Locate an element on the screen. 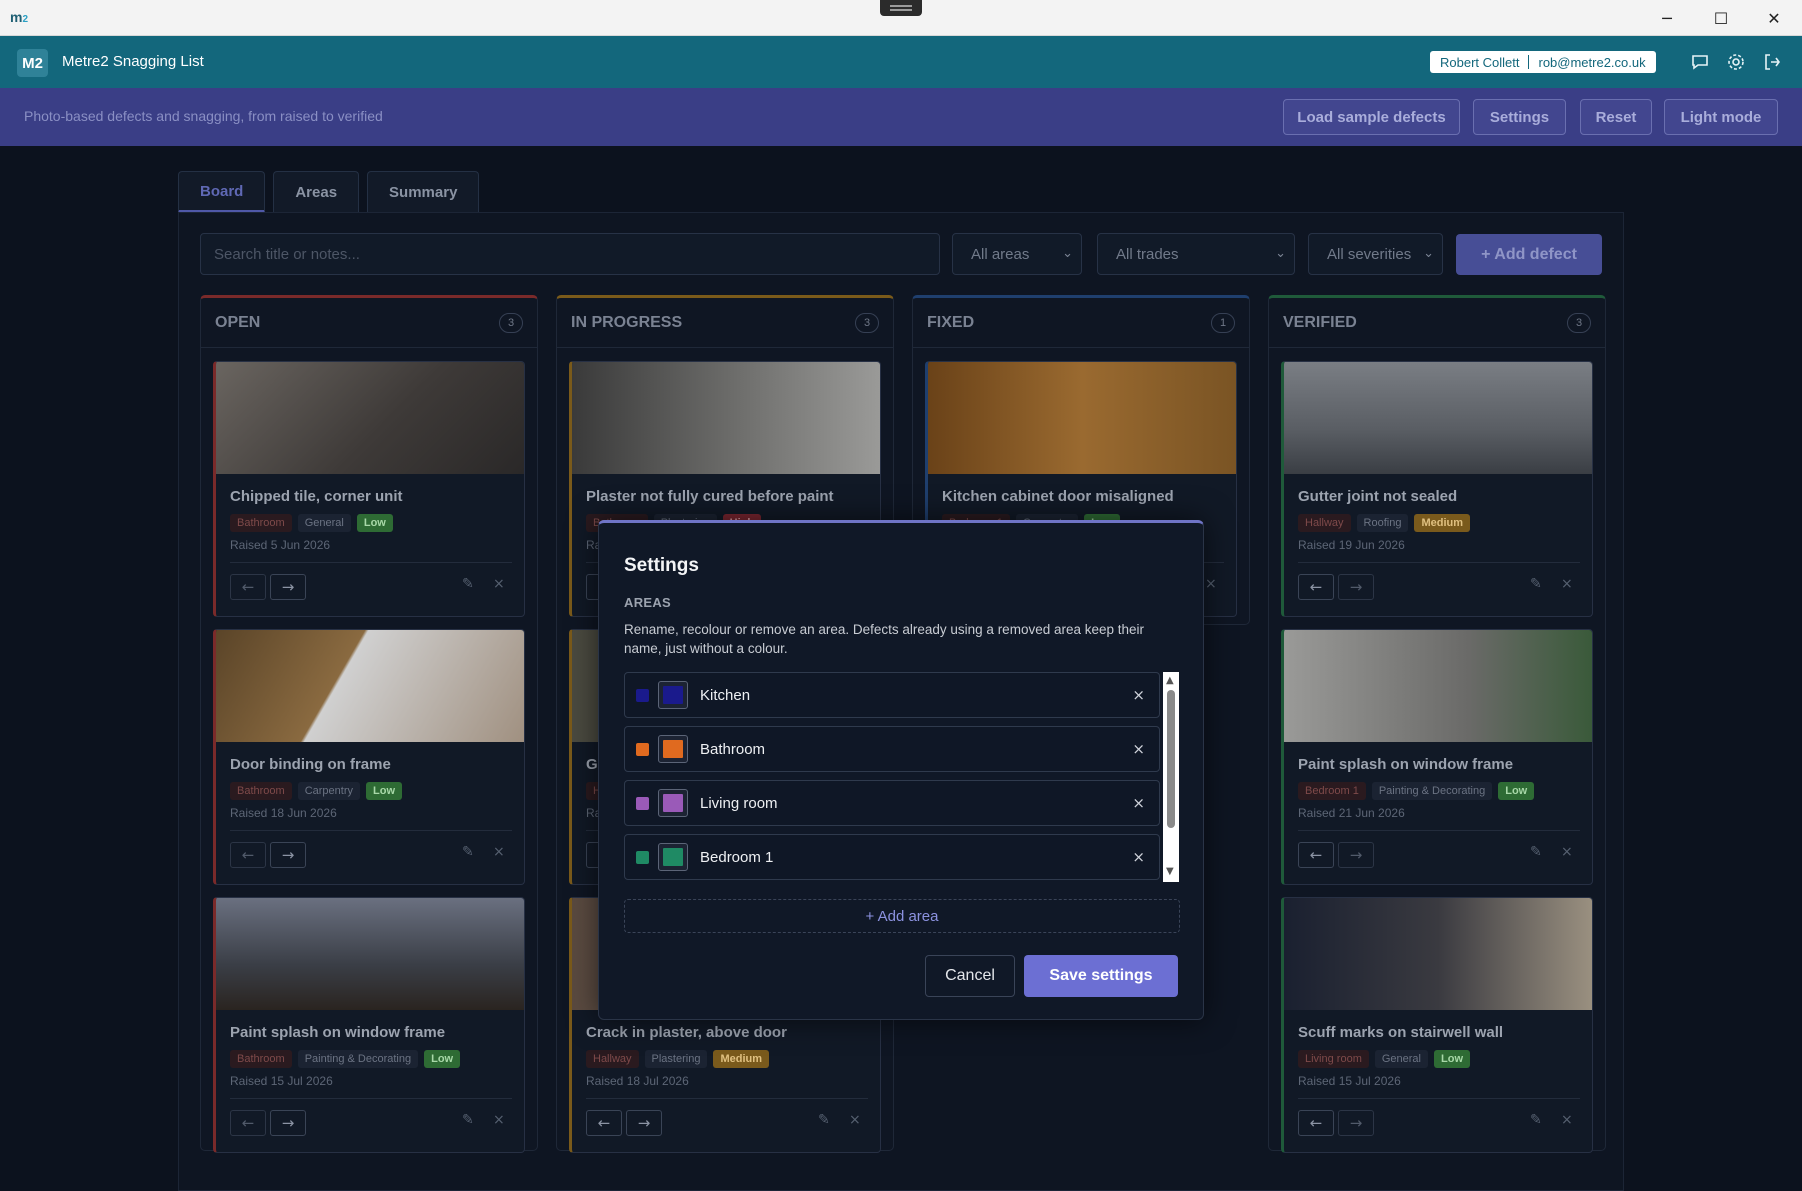 This screenshot has height=1191, width=1802. drag-grip-icon is located at coordinates (901, 8).